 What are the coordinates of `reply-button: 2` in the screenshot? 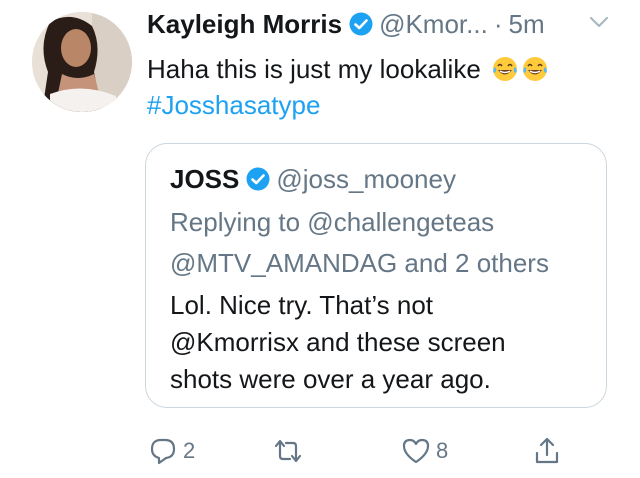 It's located at (171, 451).